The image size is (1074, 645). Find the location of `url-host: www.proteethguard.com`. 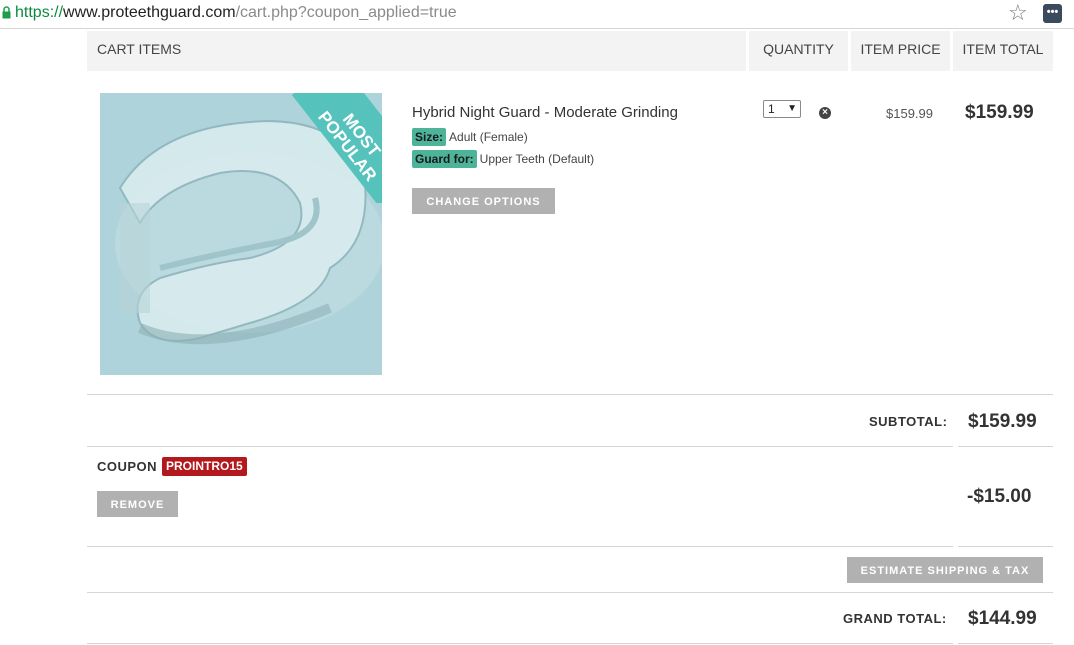

url-host: www.proteethguard.com is located at coordinates (149, 12).